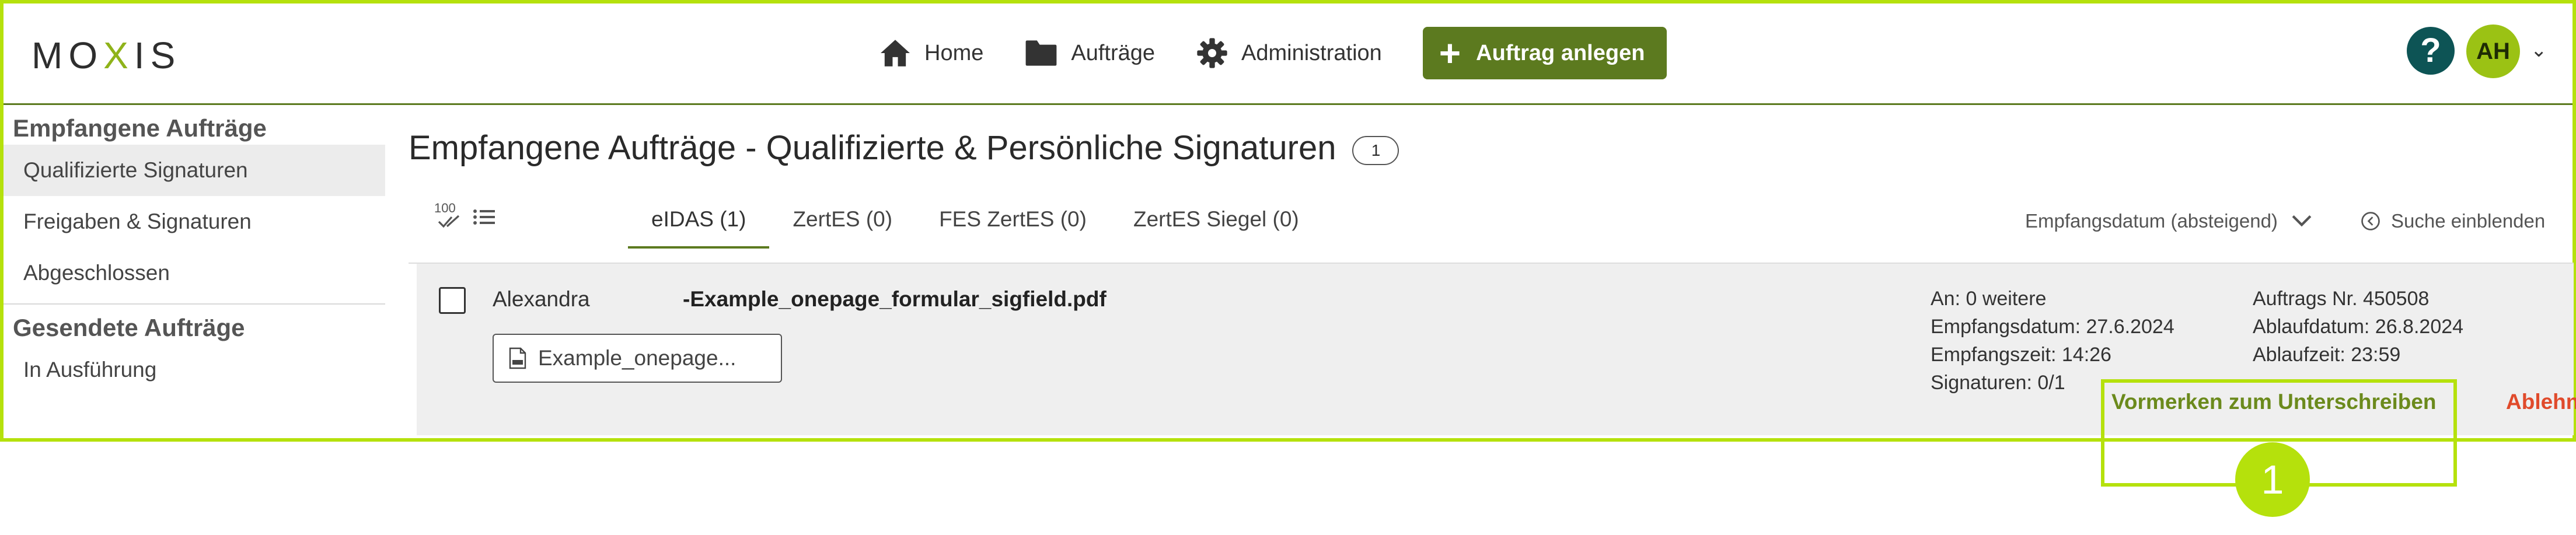  I want to click on sidebar-item-qualified-signatures: Qualifizierte Signaturen, so click(194, 170).